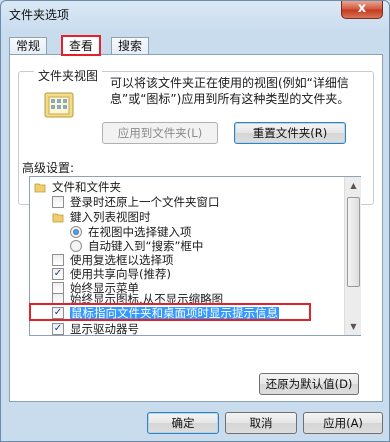 The height and width of the screenshot is (442, 390). What do you see at coordinates (195, 274) in the screenshot?
I see `list-item: ✓ 使用共享向导(推荐)` at bounding box center [195, 274].